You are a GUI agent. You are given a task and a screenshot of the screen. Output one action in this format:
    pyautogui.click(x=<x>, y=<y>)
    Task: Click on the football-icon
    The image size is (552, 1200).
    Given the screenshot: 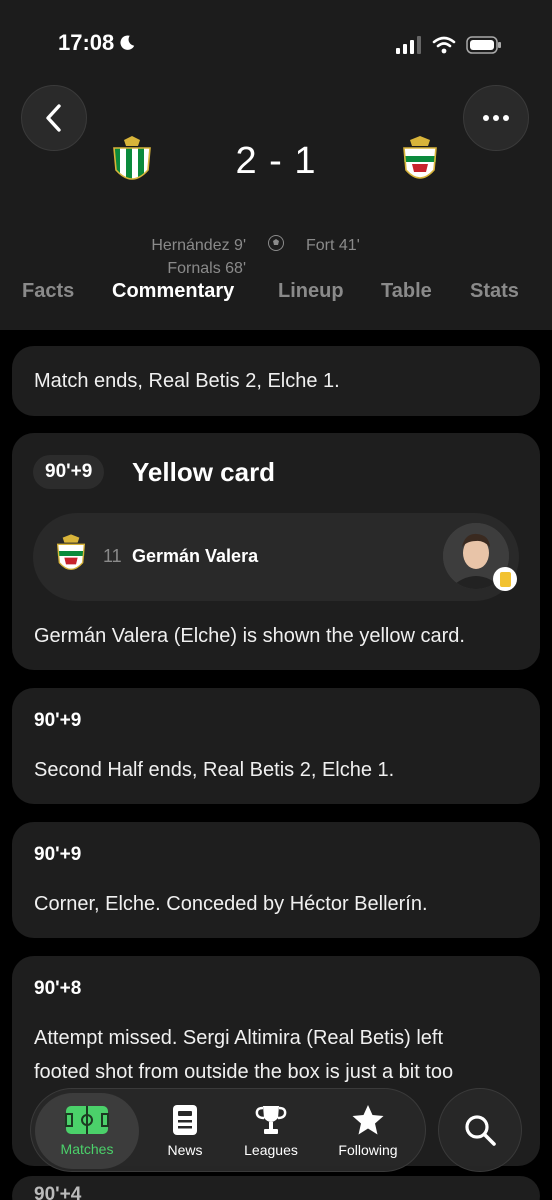 What is the action you would take?
    pyautogui.click(x=276, y=243)
    